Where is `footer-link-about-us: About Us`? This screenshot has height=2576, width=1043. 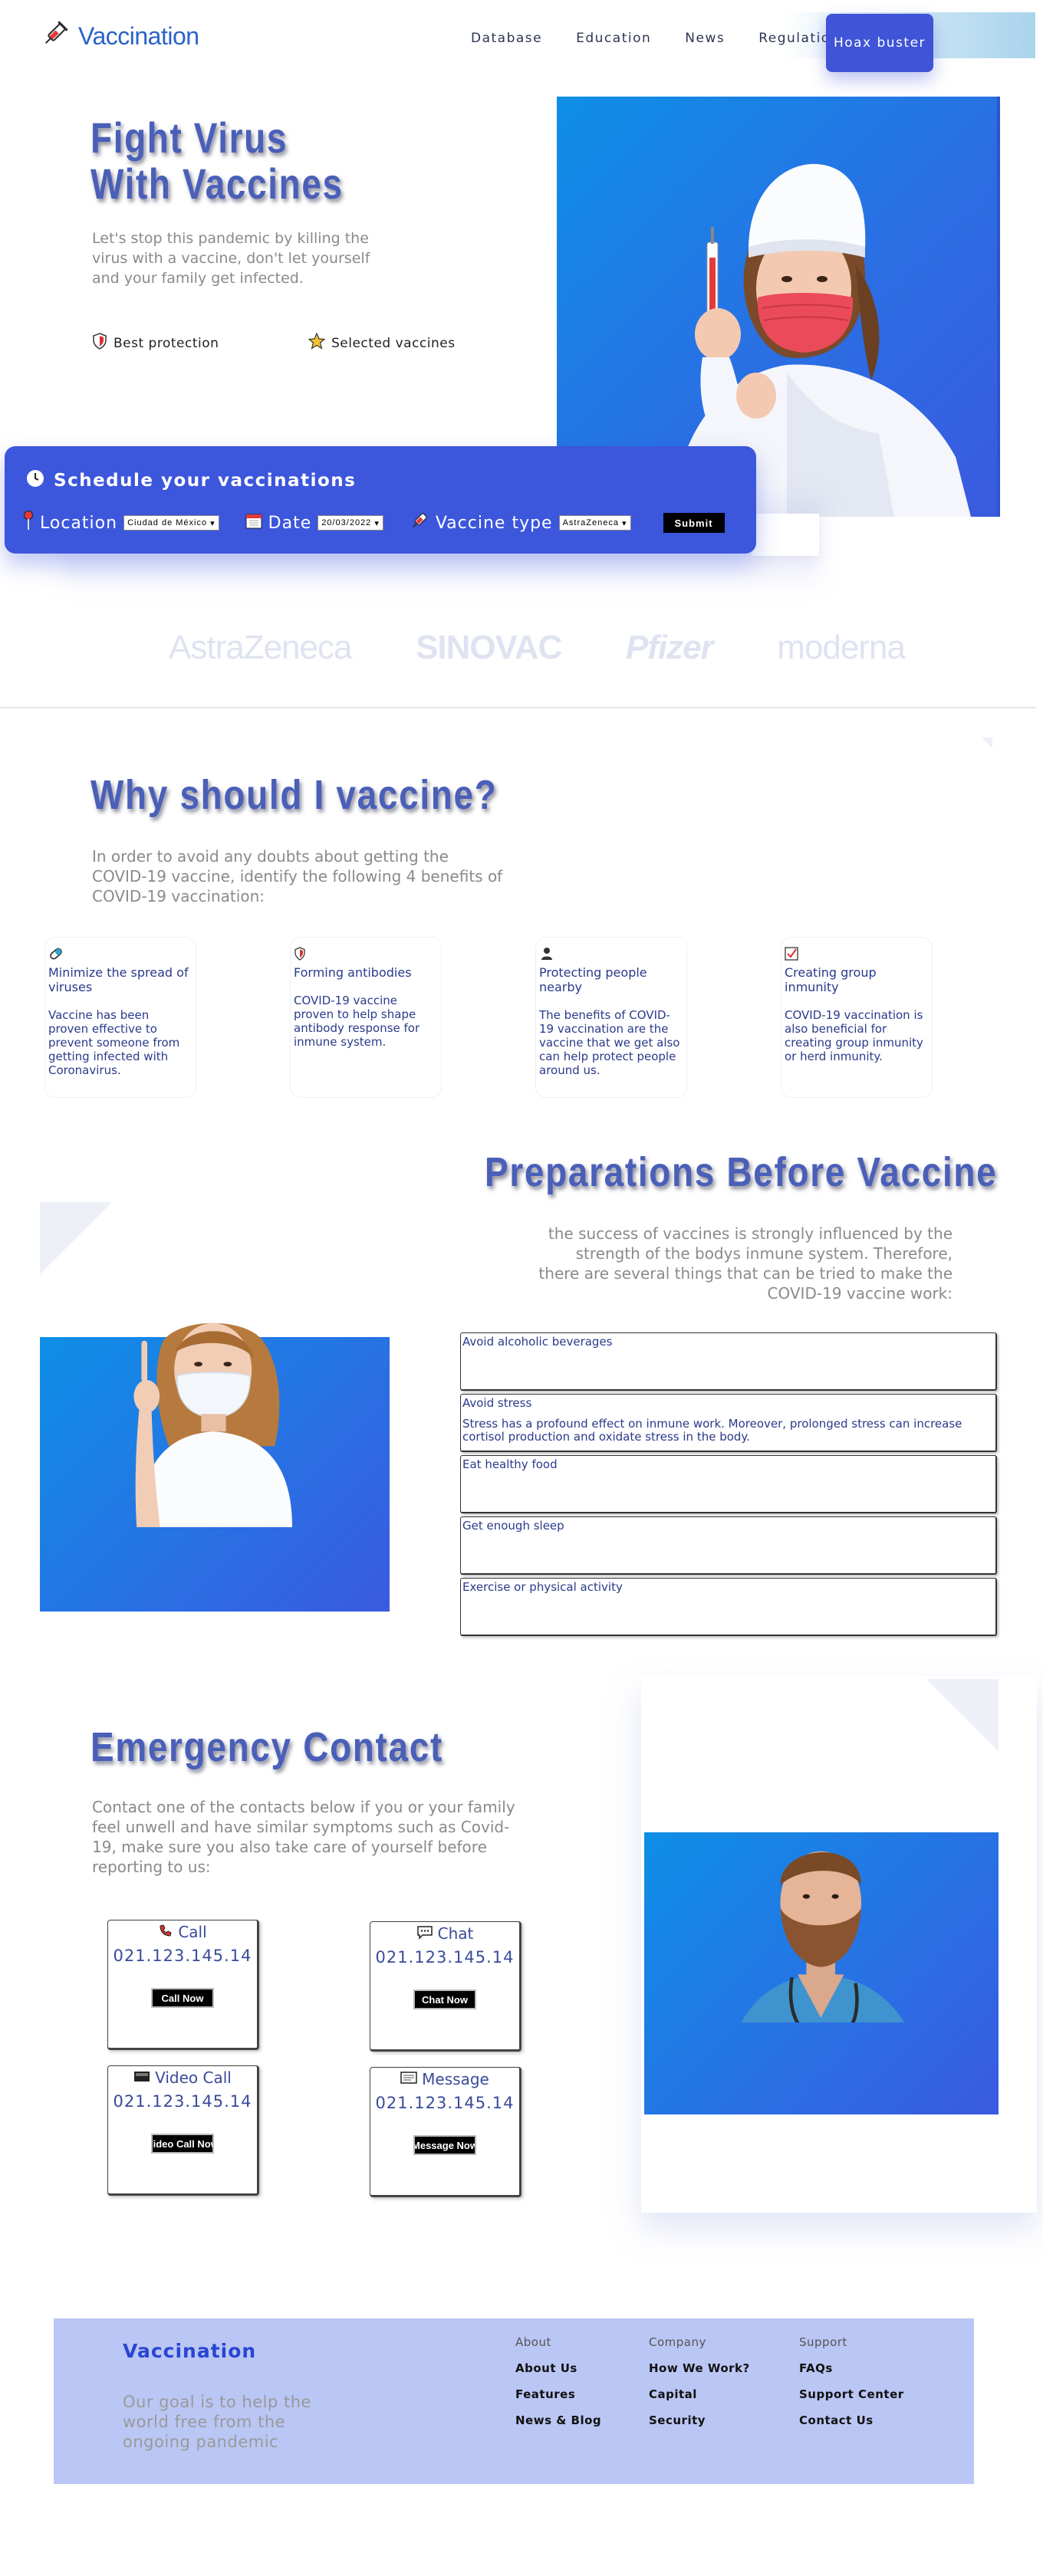 footer-link-about-us: About Us is located at coordinates (558, 2368).